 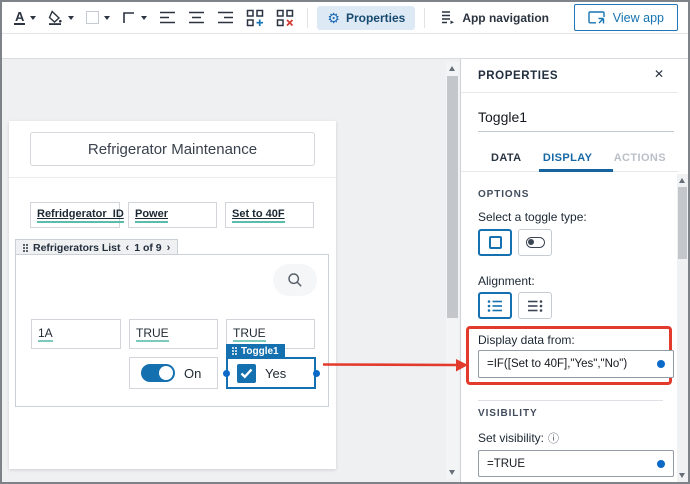 What do you see at coordinates (576, 463) in the screenshot?
I see `visibility-formula-input: =TRUE` at bounding box center [576, 463].